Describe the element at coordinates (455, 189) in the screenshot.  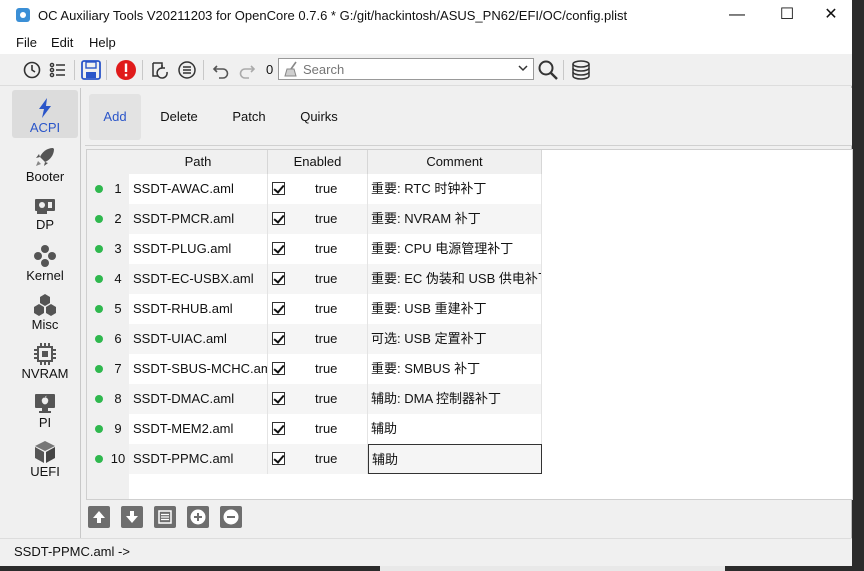
I see `cell-comment: 重要: RTC 时钟补丁` at that location.